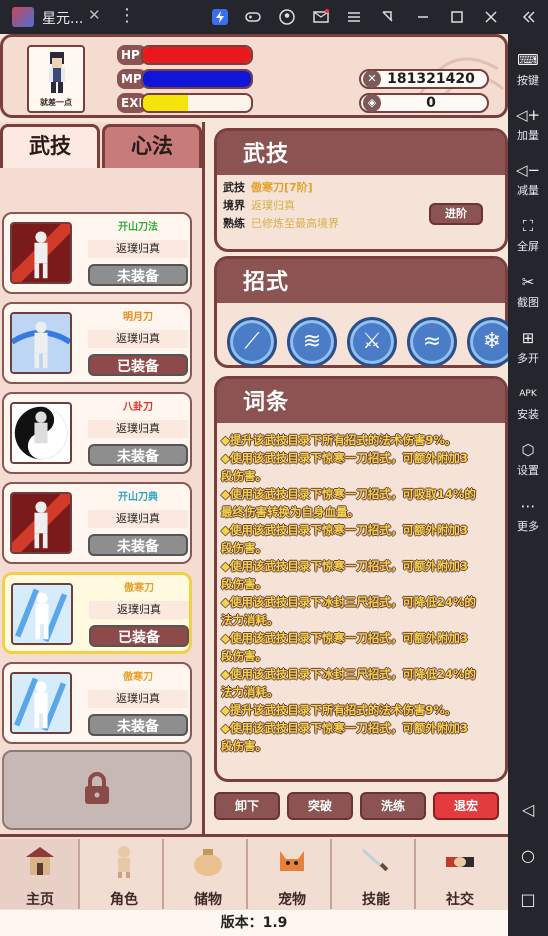 The width and height of the screenshot is (548, 936). What do you see at coordinates (528, 856) in the screenshot?
I see `home-icon: ○` at bounding box center [528, 856].